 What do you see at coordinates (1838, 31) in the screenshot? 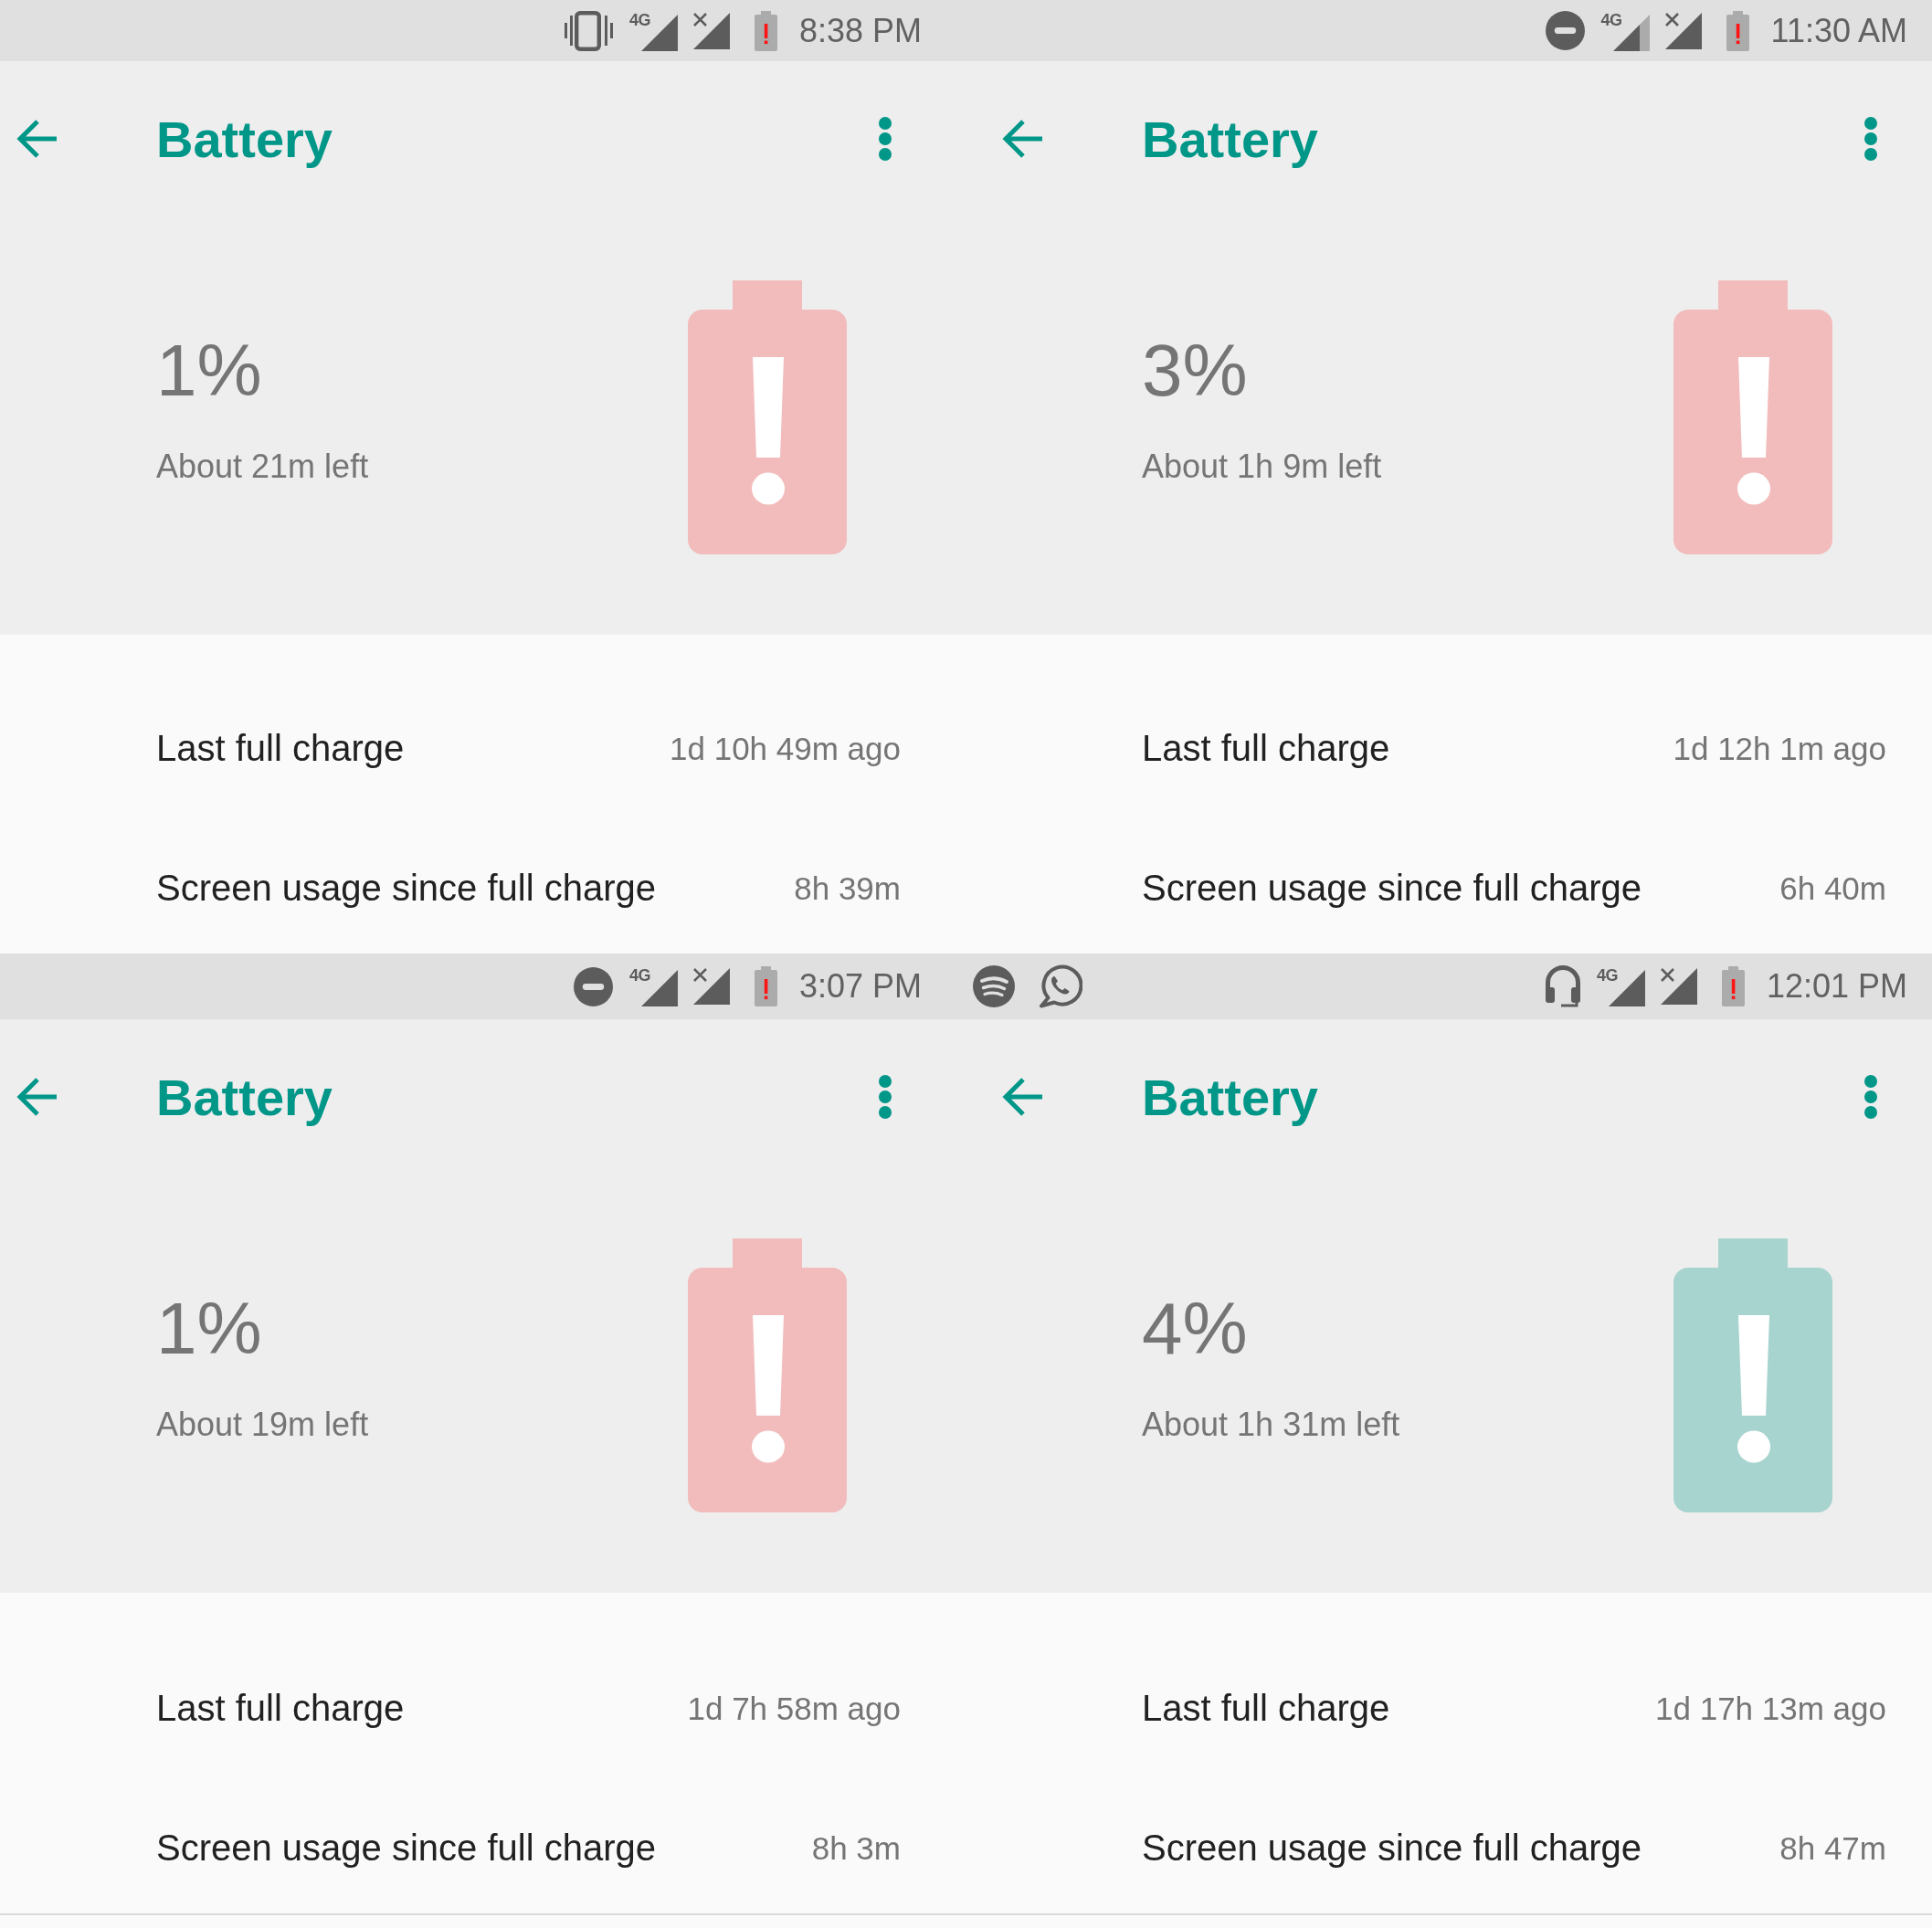
I see `clock-time: 11:30 AM` at bounding box center [1838, 31].